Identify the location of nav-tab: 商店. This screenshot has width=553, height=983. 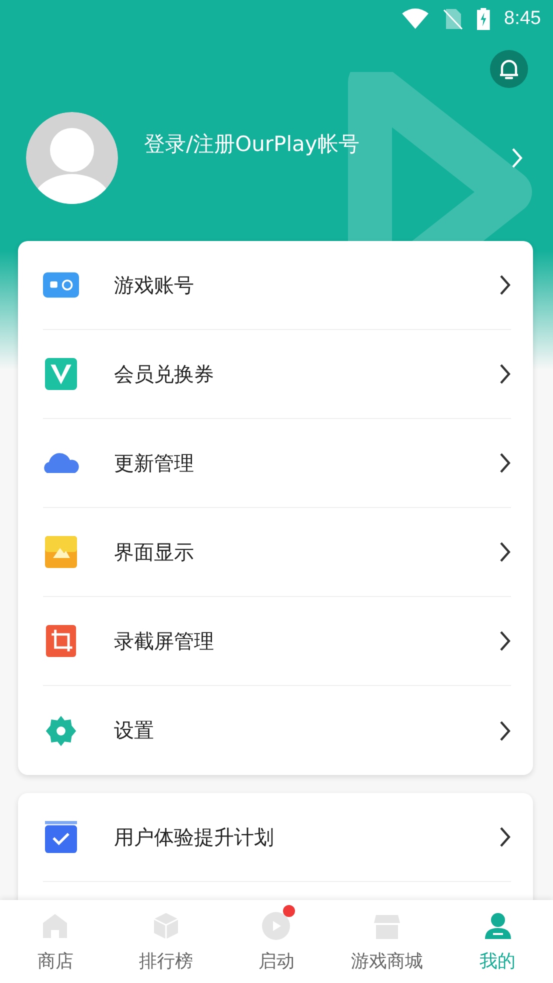
(55, 941).